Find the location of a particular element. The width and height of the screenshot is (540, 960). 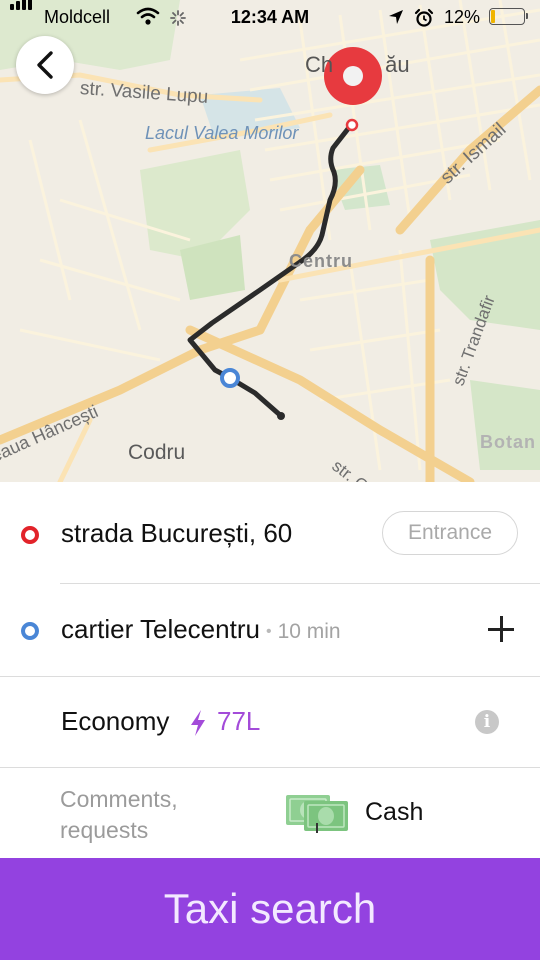

map-label-district-centru: Centru is located at coordinates (321, 261).